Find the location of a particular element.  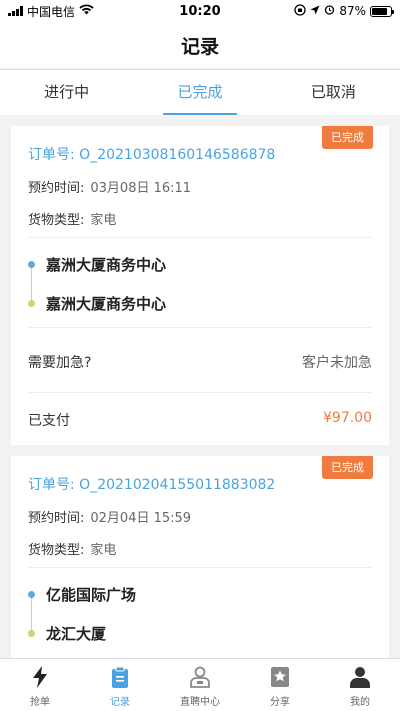

clipboard-icon is located at coordinates (120, 677).